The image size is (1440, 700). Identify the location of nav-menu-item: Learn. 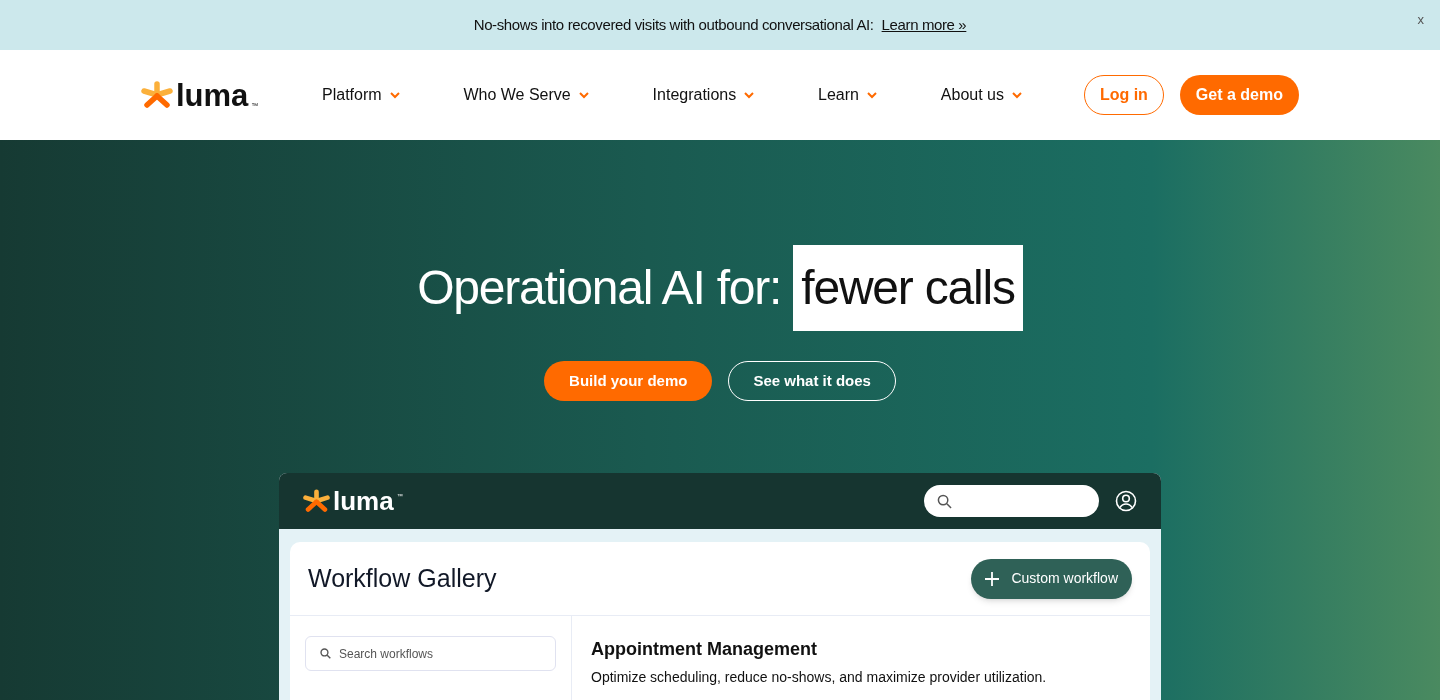
(847, 95).